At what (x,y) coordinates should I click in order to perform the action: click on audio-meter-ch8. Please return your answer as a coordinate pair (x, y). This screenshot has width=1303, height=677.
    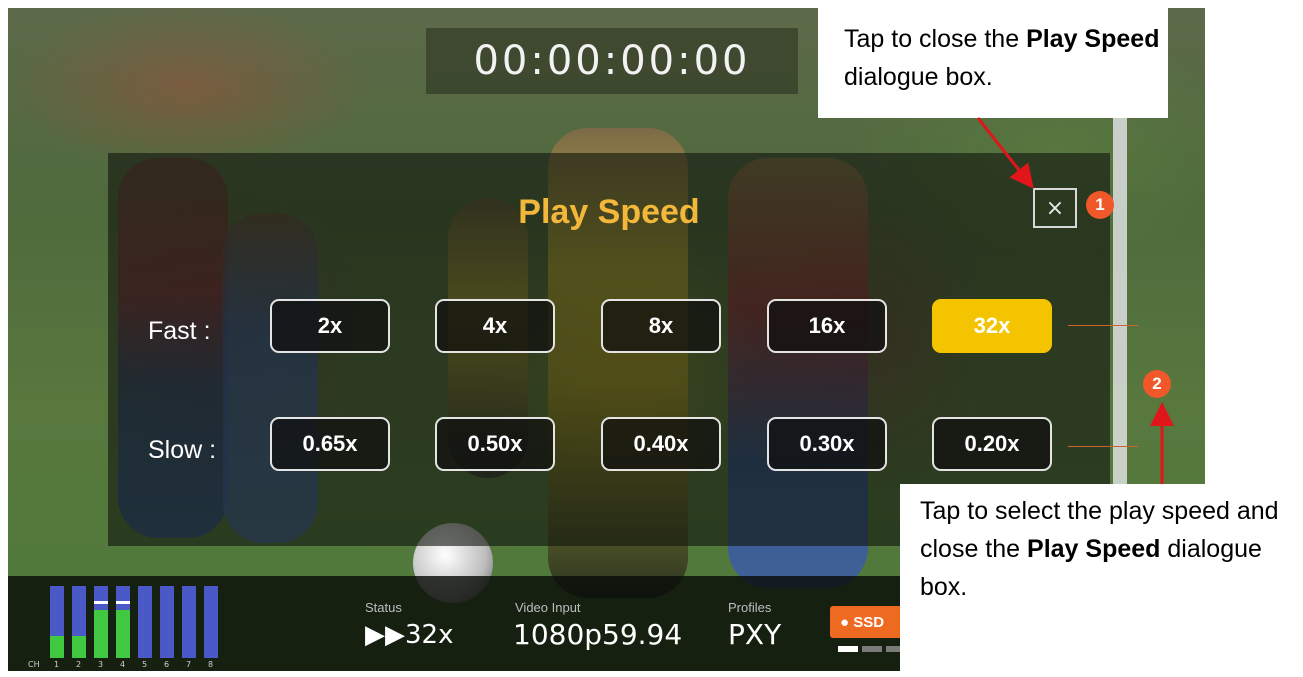
    Looking at the image, I should click on (211, 622).